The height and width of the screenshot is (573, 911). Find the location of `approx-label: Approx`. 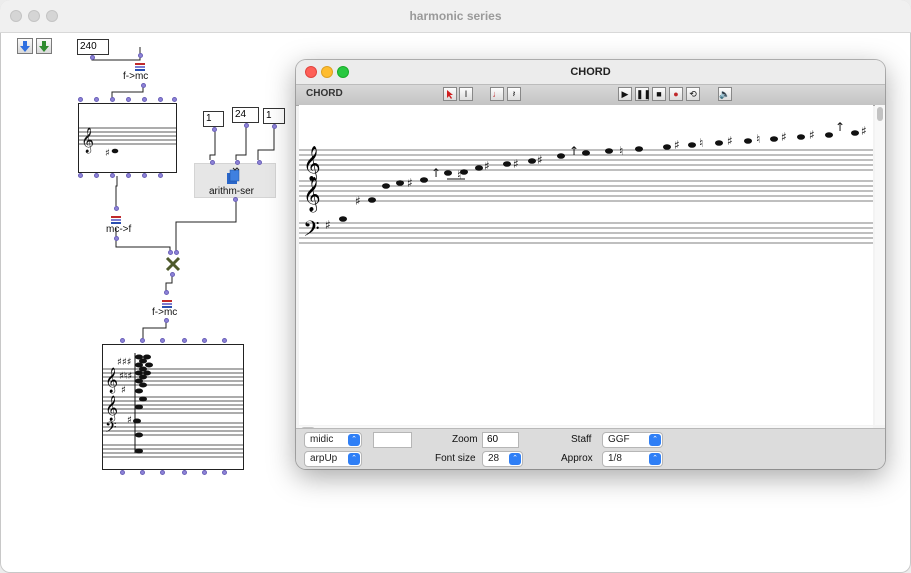

approx-label: Approx is located at coordinates (577, 458).